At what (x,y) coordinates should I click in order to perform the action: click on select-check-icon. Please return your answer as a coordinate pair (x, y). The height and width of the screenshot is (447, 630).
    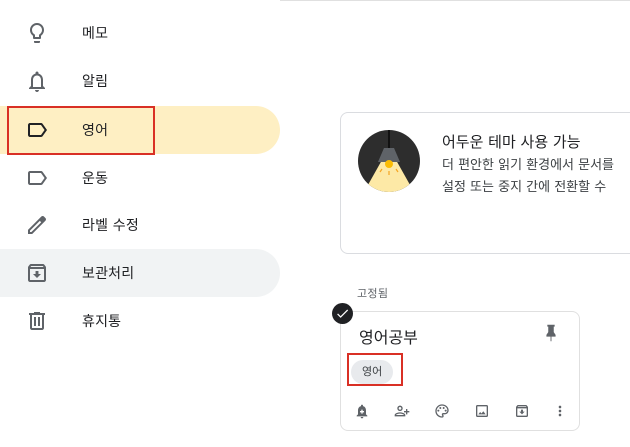
    Looking at the image, I should click on (342, 313).